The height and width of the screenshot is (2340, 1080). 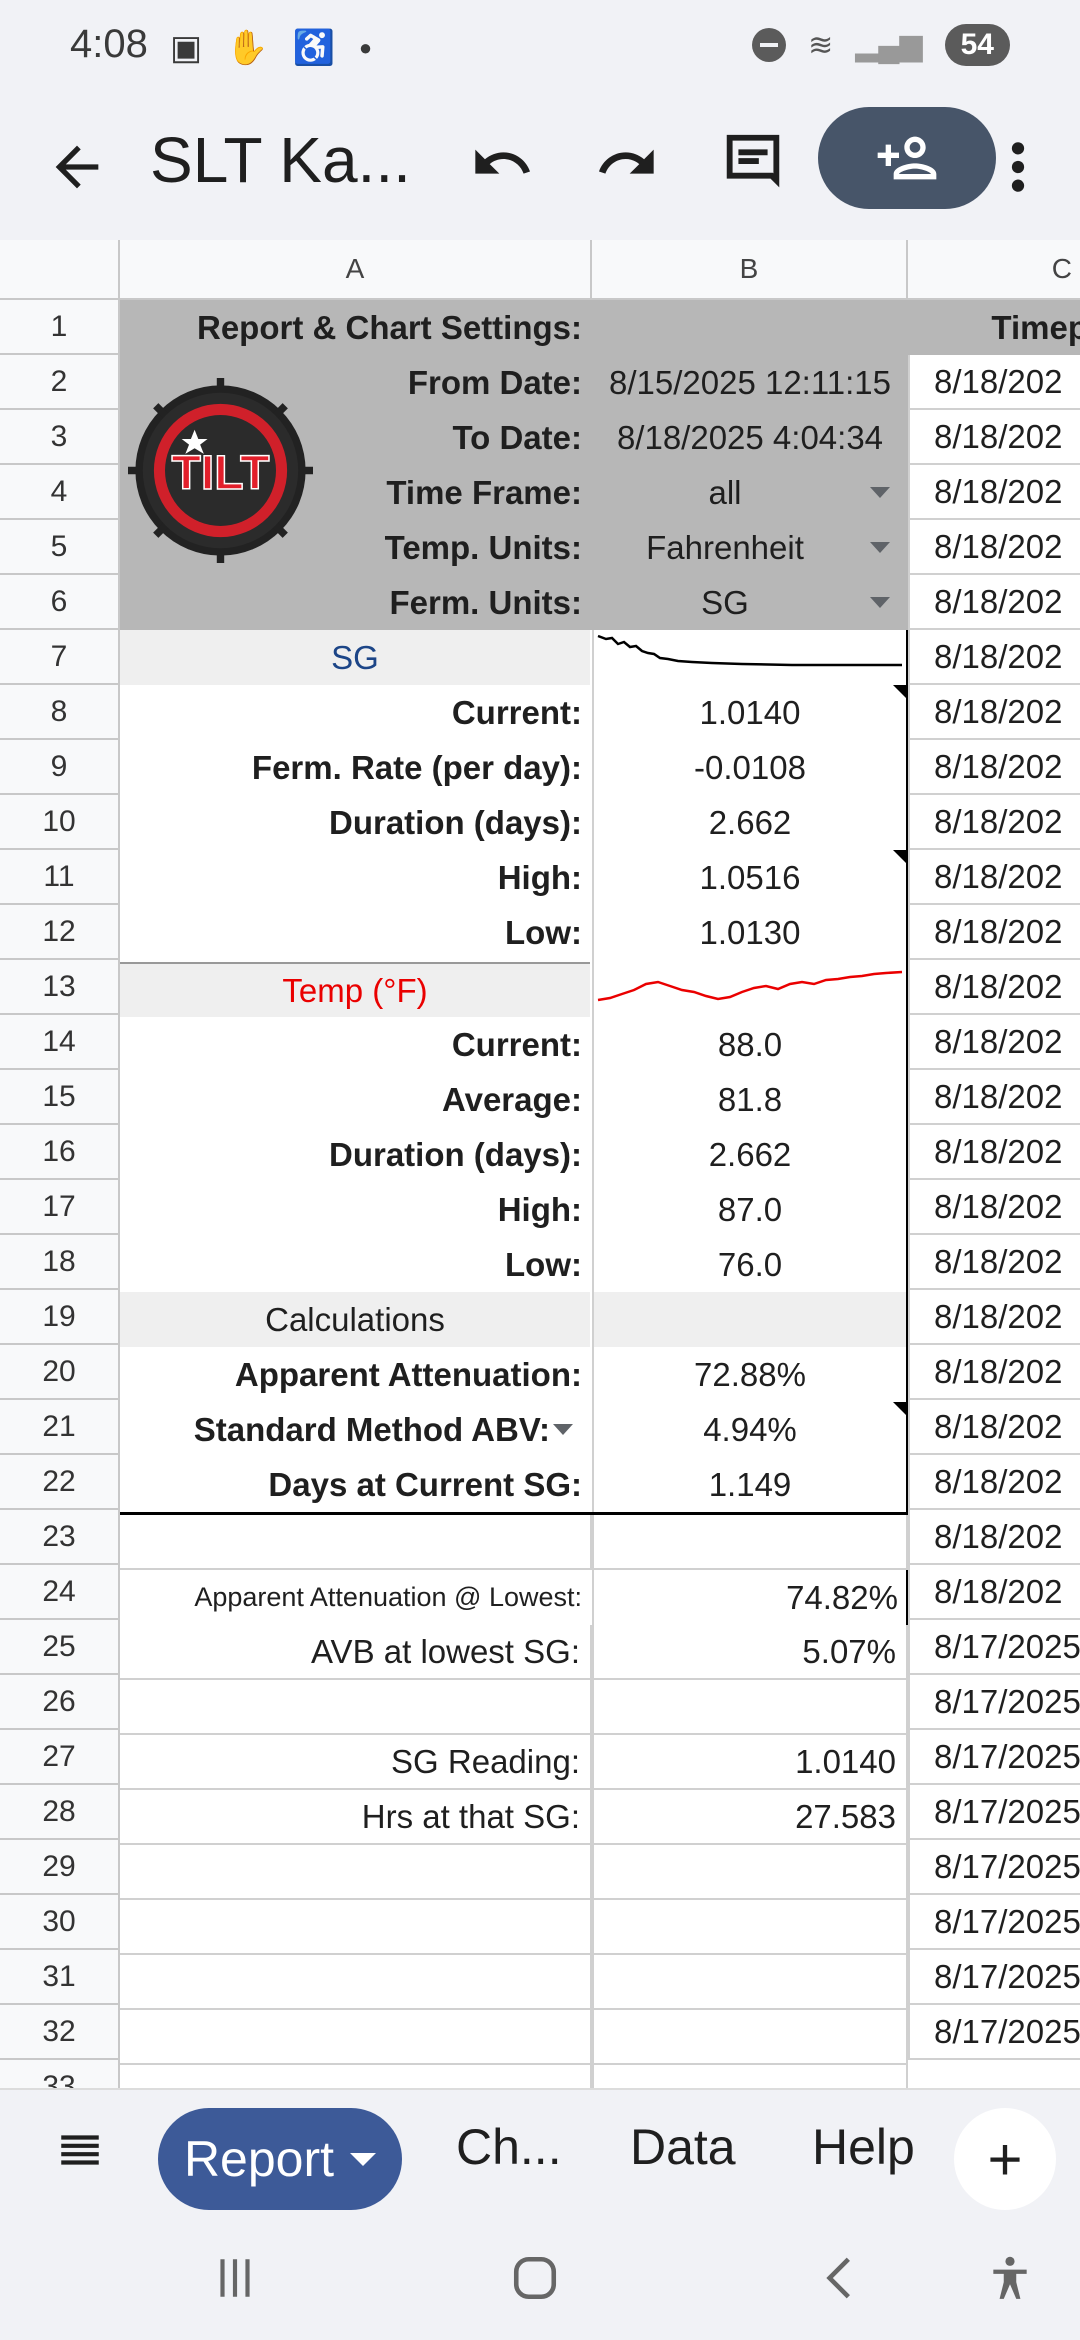 I want to click on row-header: 2, so click(x=60, y=382).